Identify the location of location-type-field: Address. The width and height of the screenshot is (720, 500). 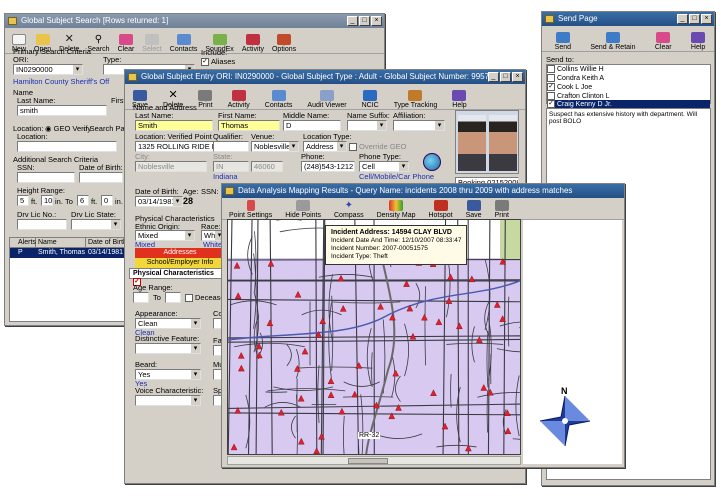
(325, 146).